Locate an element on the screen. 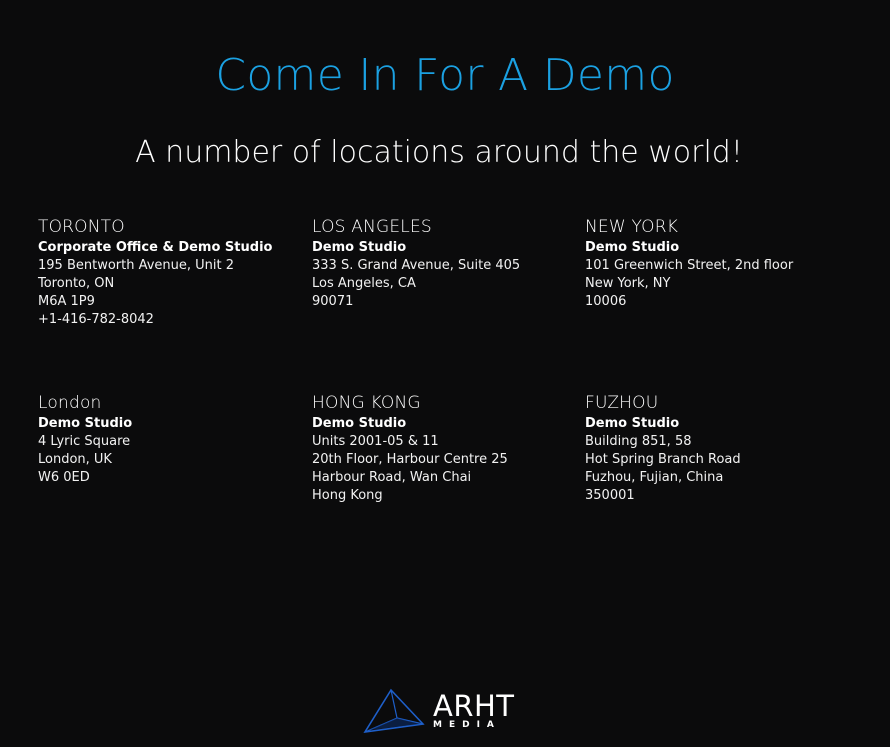 Image resolution: width=890 pixels, height=747 pixels. logo-wordmark: ARHT is located at coordinates (474, 706).